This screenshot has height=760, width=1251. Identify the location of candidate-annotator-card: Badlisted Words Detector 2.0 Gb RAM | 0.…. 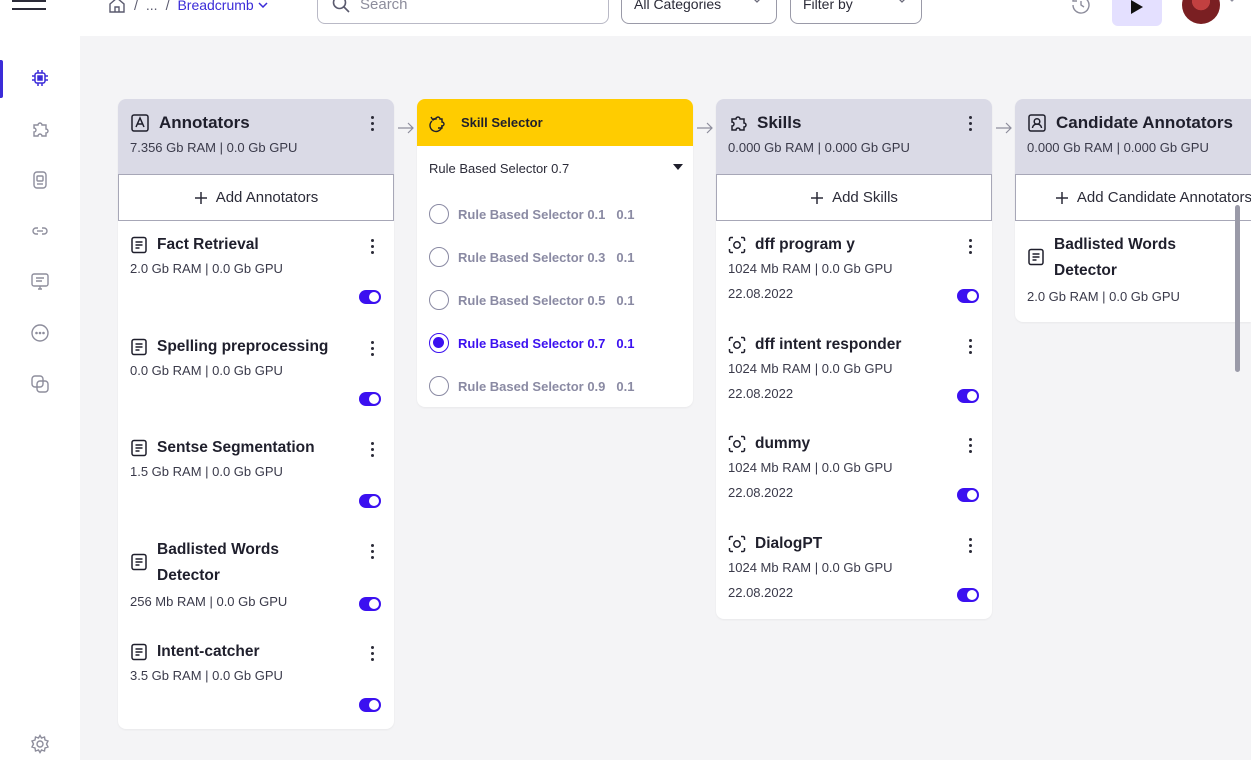
(1133, 272).